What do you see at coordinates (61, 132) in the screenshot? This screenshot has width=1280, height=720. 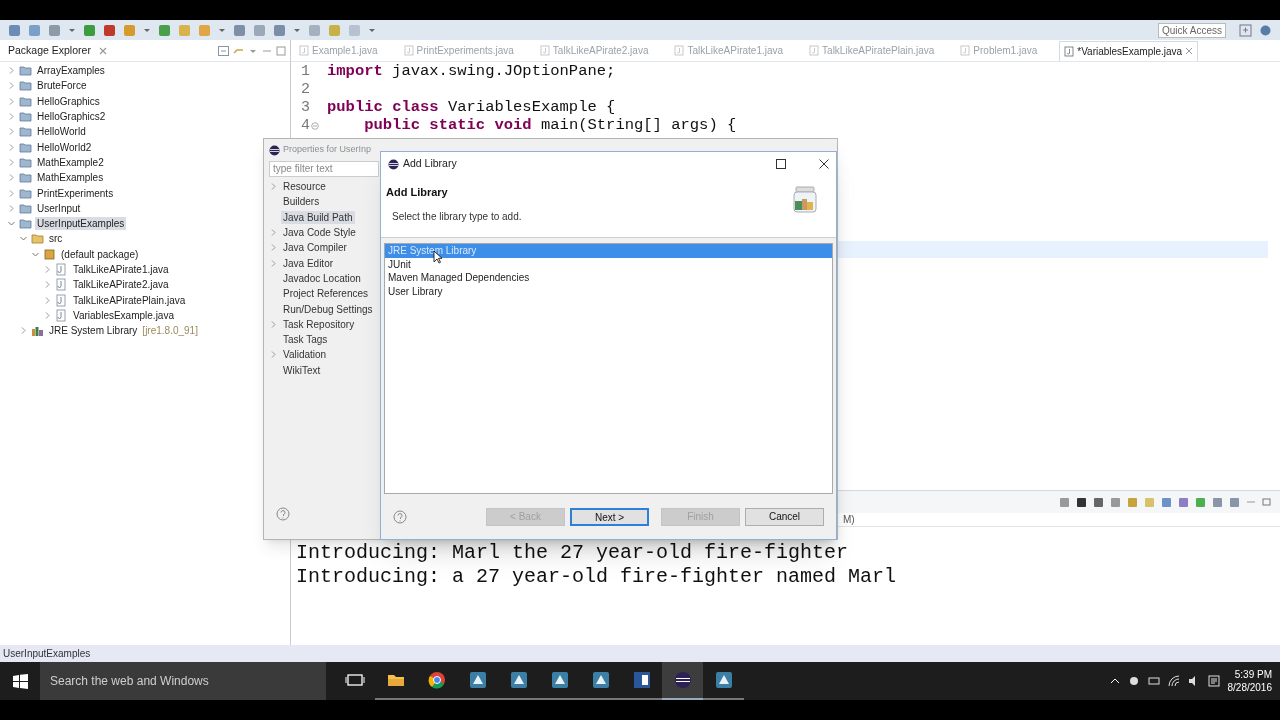 I see `tree-item: HelloWorld` at bounding box center [61, 132].